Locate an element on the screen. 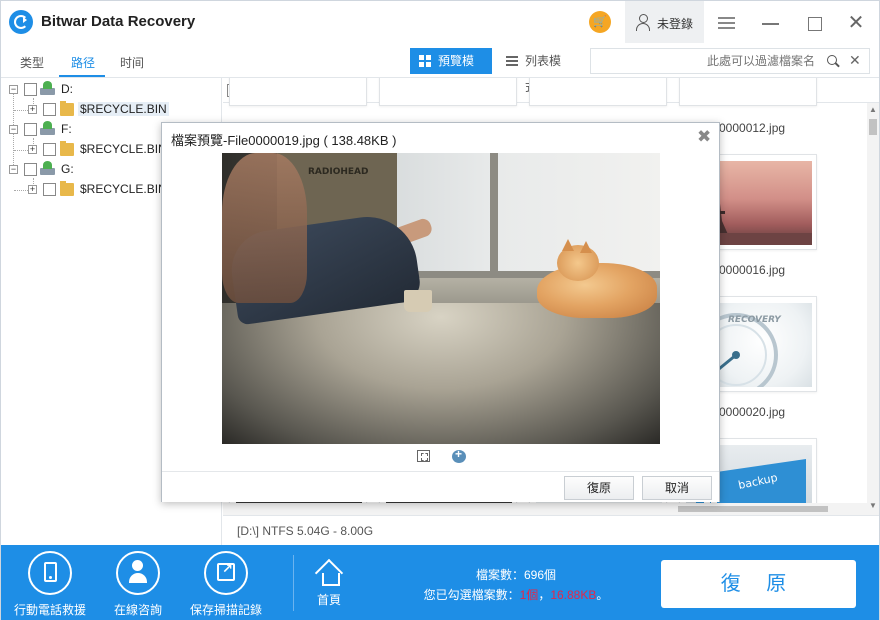  vertical-scrollbar: ▲ ▼ is located at coordinates (873, 309).